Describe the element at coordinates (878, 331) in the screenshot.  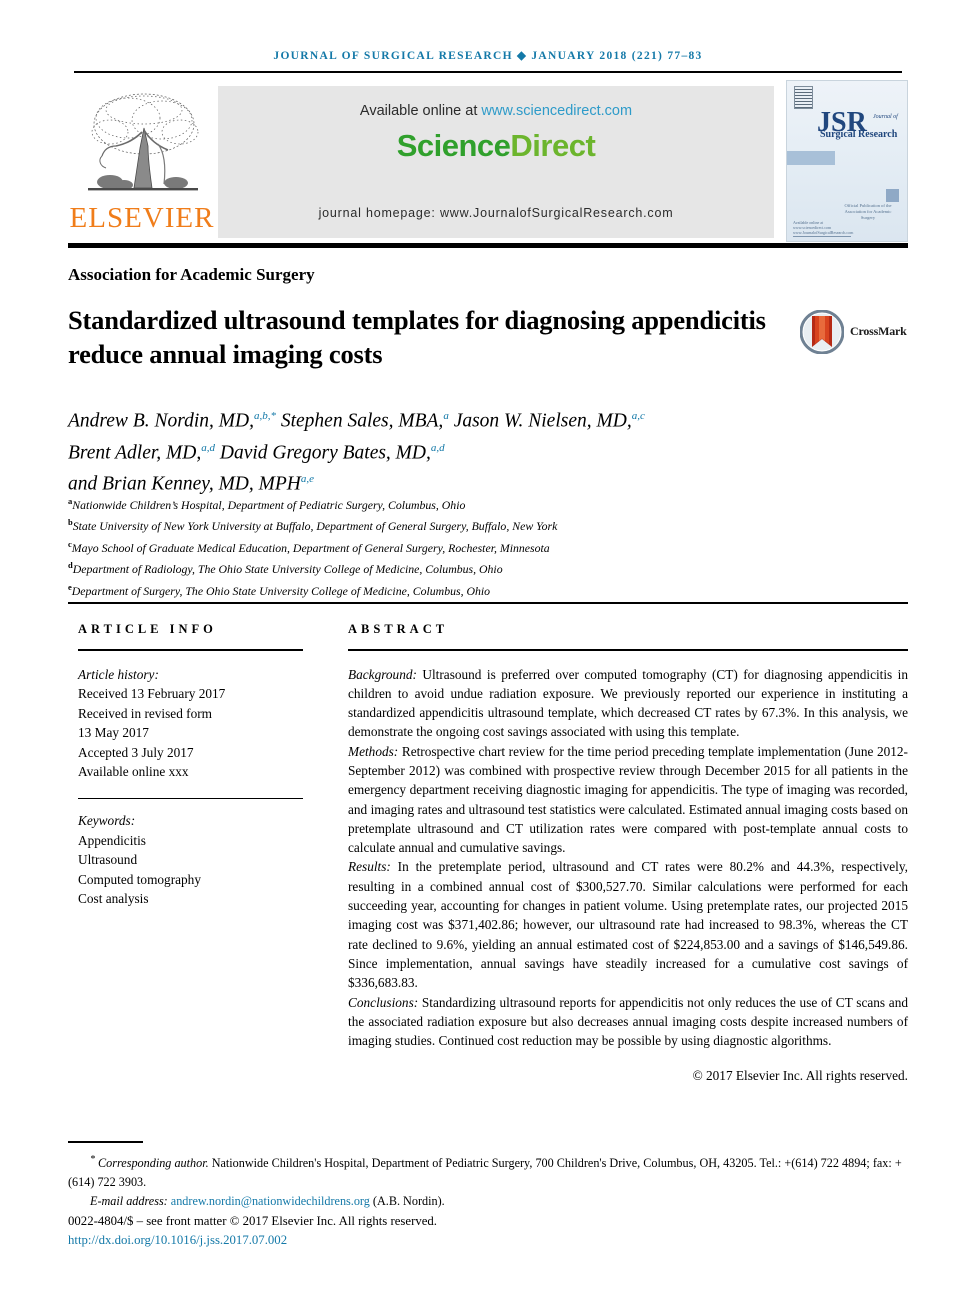
I see `crossmark-label: CrossMark` at that location.